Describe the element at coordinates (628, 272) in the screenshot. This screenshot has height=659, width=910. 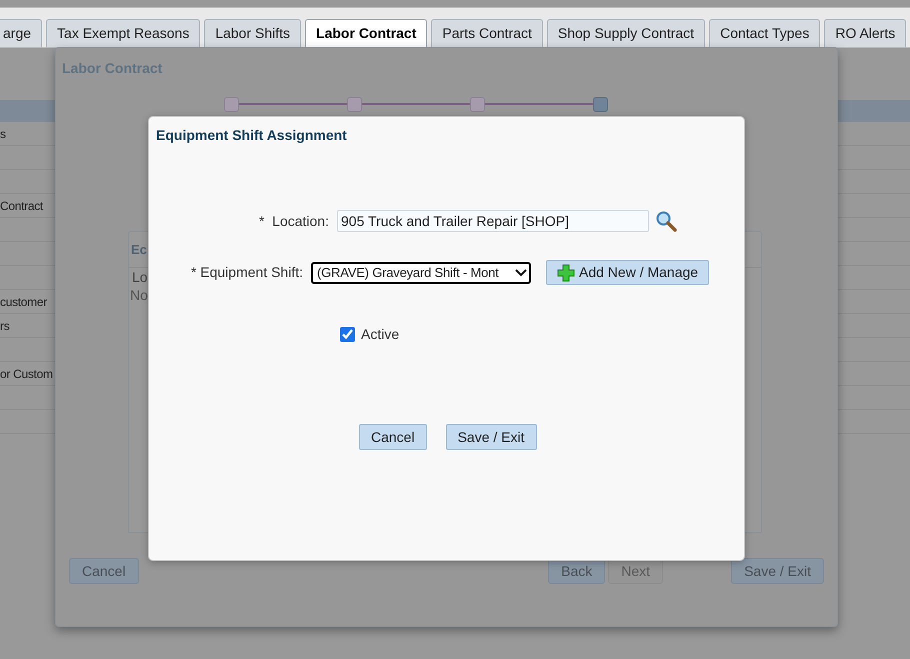
I see `add-manage-button: Add New / Manage` at that location.